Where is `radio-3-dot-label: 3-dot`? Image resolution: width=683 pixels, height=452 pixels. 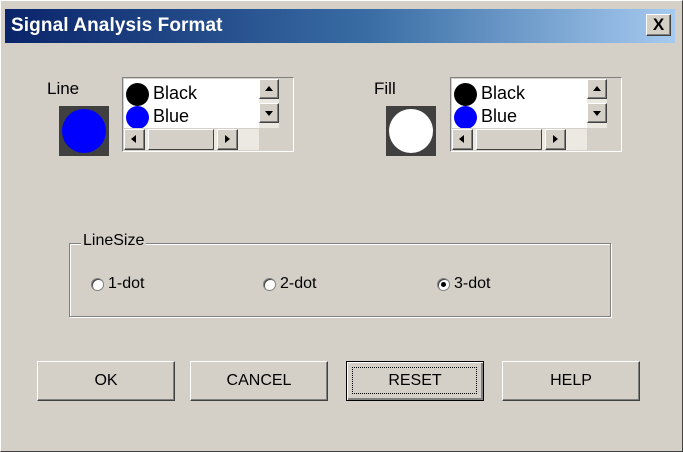 radio-3-dot-label: 3-dot is located at coordinates (472, 284).